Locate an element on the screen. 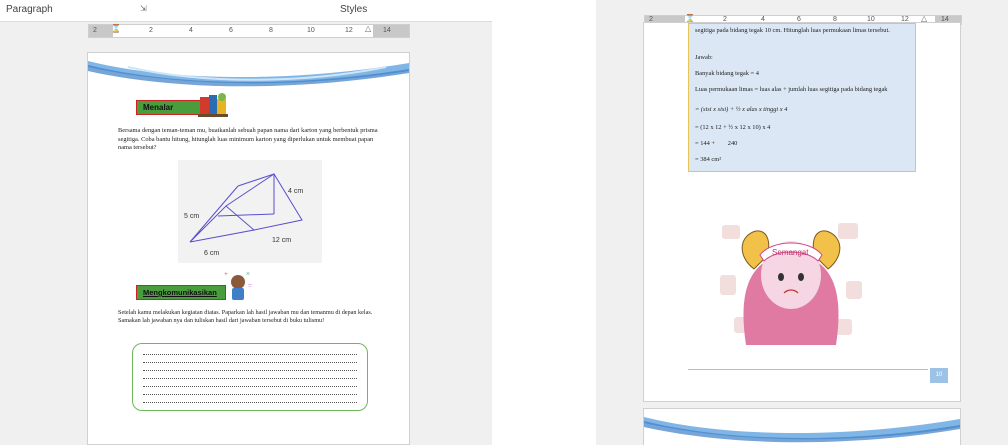 The height and width of the screenshot is (445, 1008). answer-writing-box is located at coordinates (250, 377).